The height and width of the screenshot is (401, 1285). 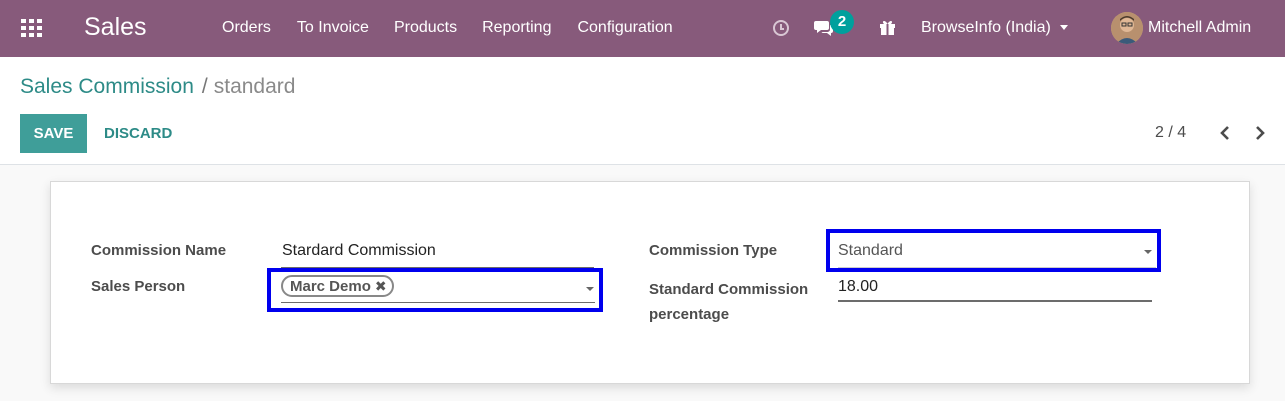 What do you see at coordinates (713, 250) in the screenshot?
I see `commission-type-label: Commission Type` at bounding box center [713, 250].